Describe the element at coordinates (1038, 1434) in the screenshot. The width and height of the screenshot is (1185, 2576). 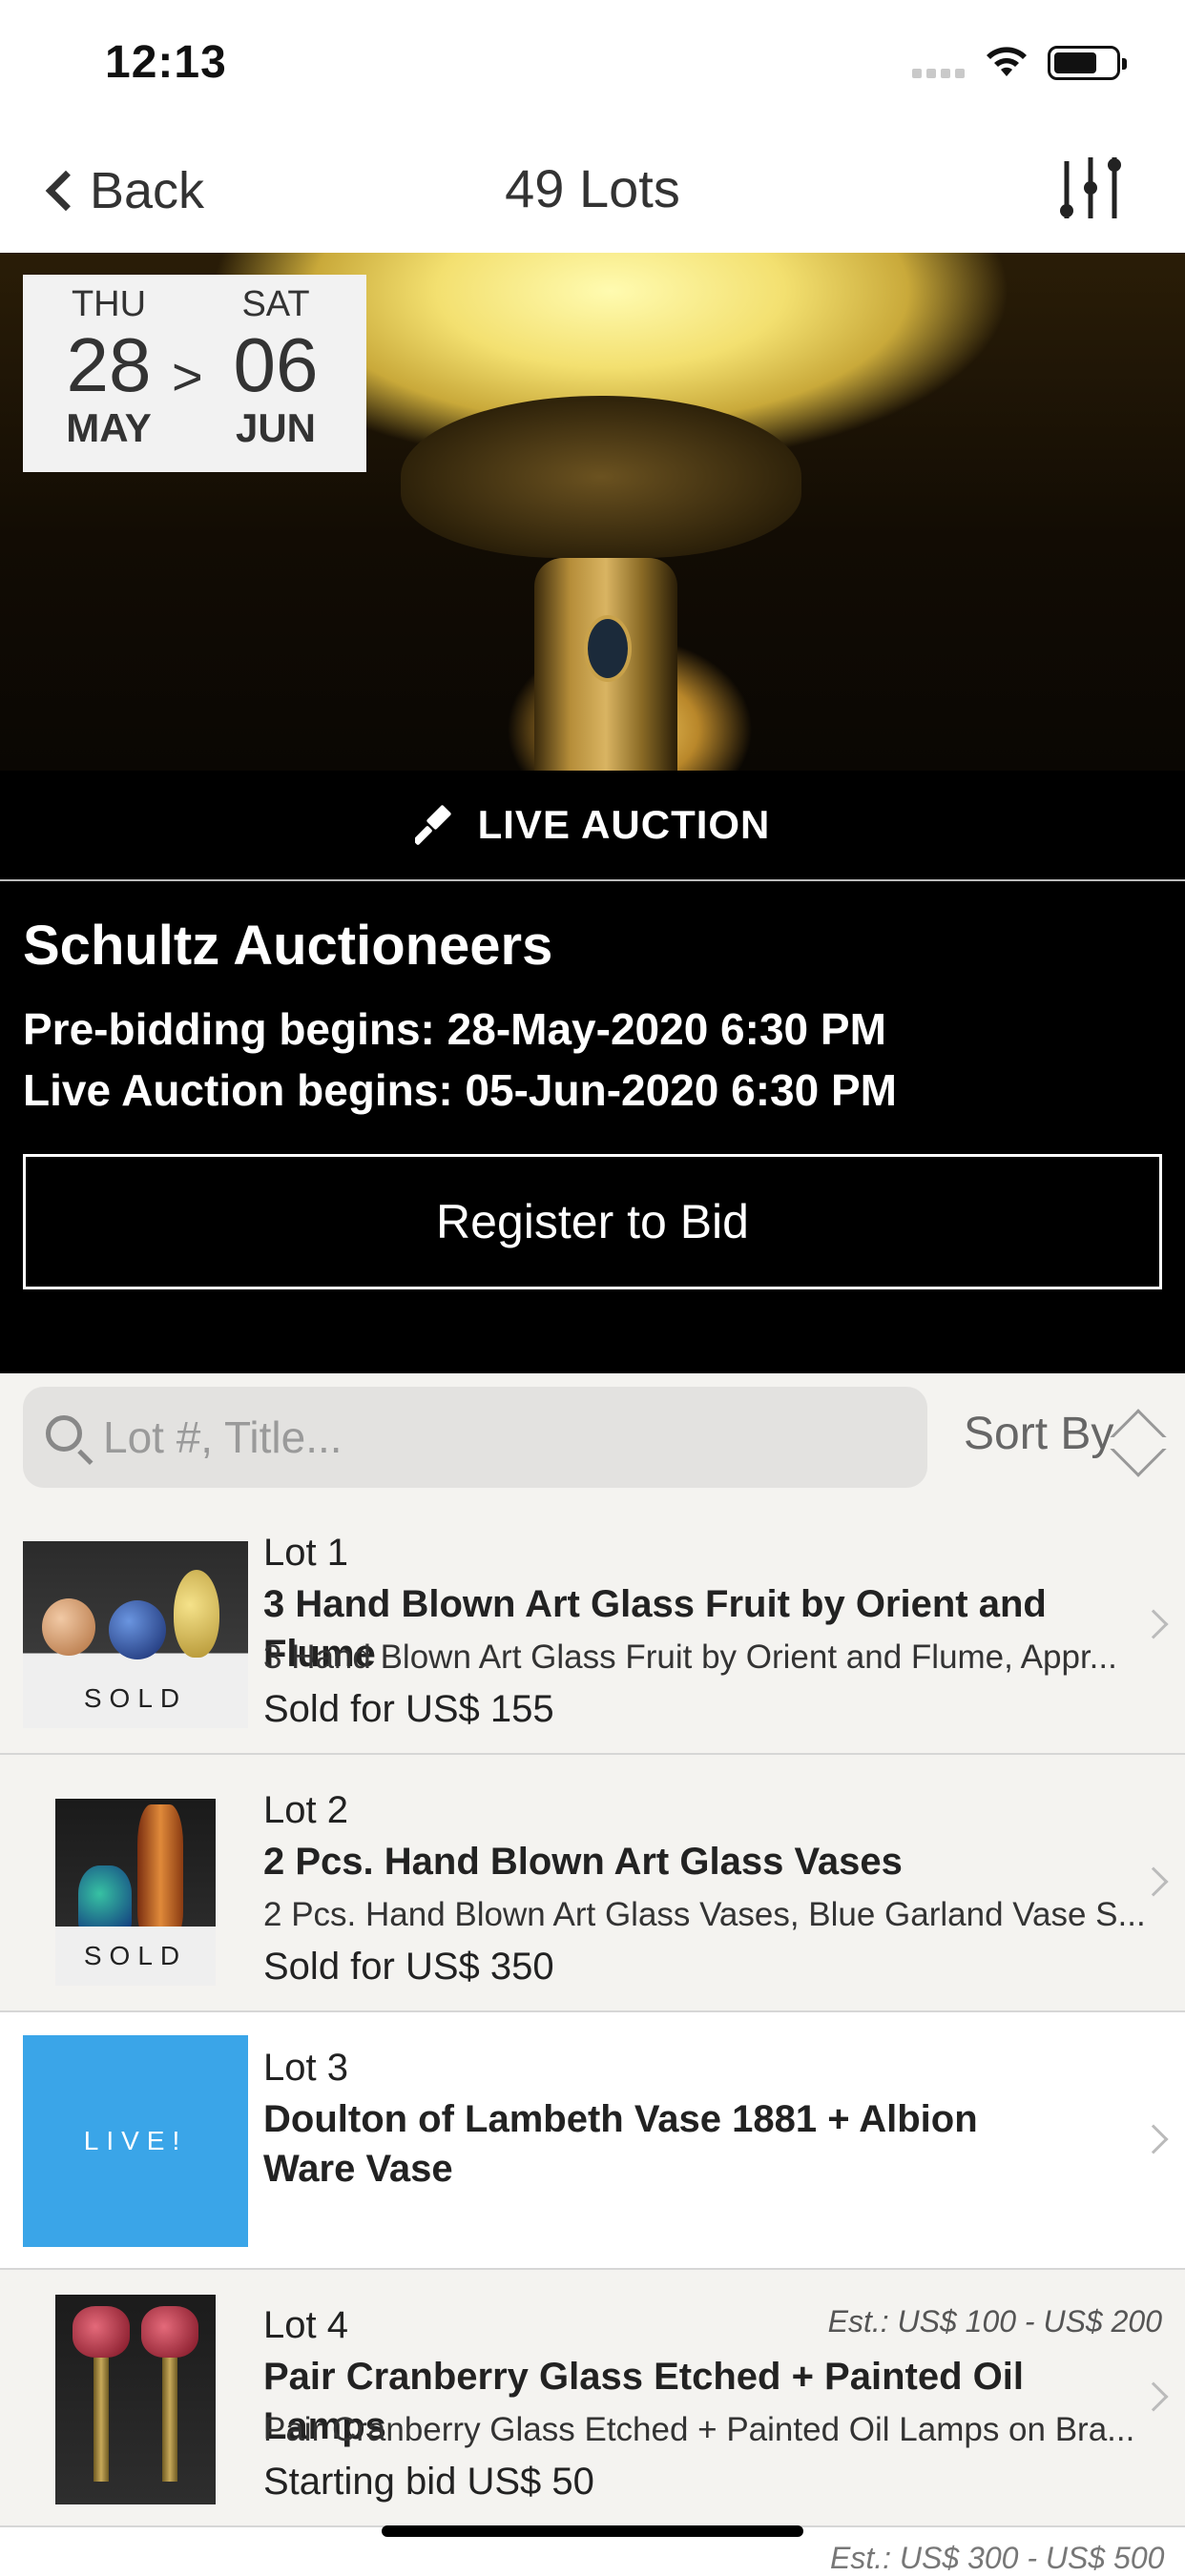
I see `sort-by-button: Sort By` at that location.